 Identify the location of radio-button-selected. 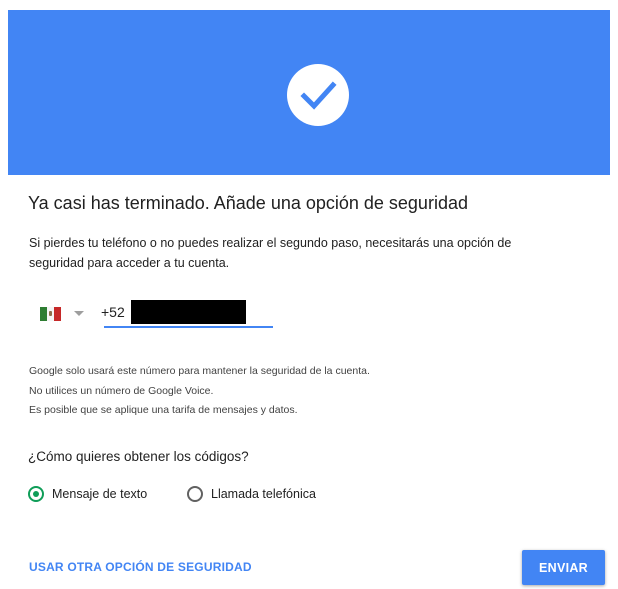
(36, 494).